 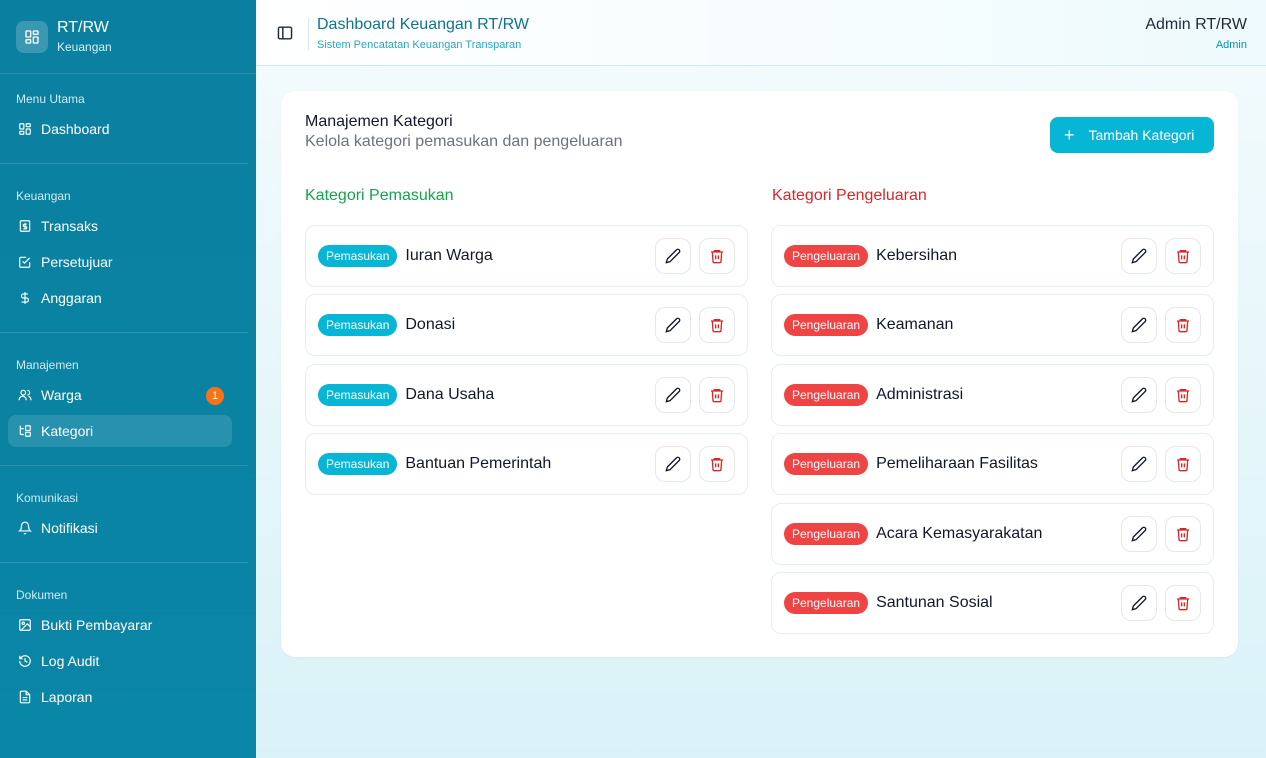 What do you see at coordinates (25, 395) in the screenshot?
I see `users-icon` at bounding box center [25, 395].